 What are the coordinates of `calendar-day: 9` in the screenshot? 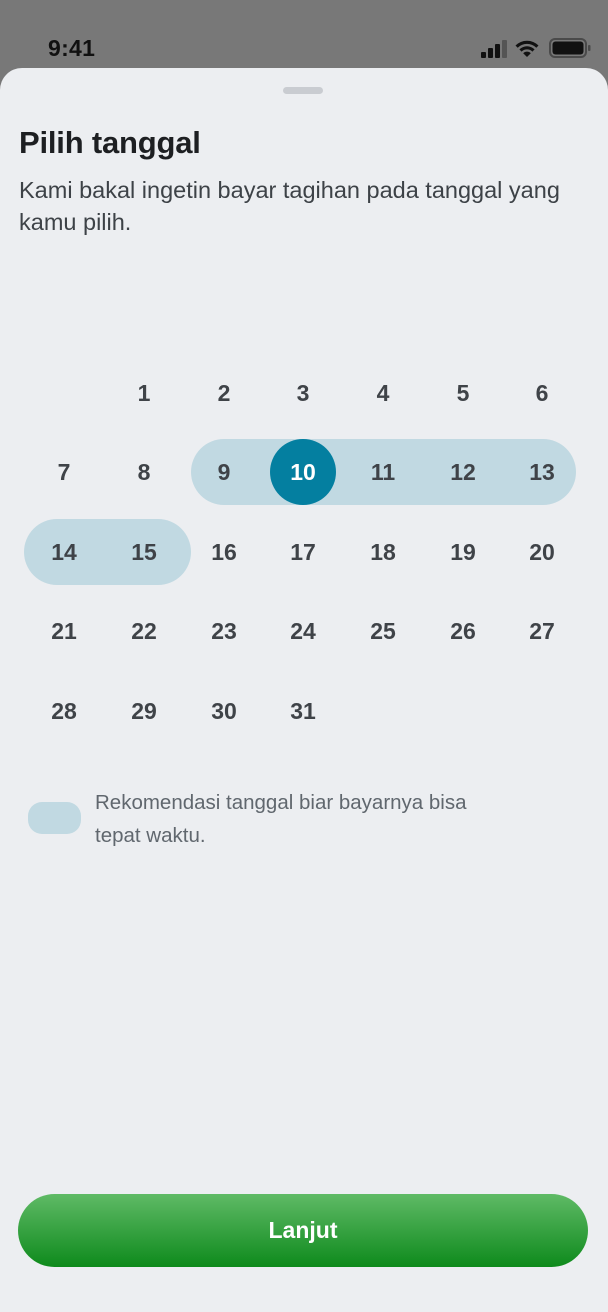 It's located at (224, 472).